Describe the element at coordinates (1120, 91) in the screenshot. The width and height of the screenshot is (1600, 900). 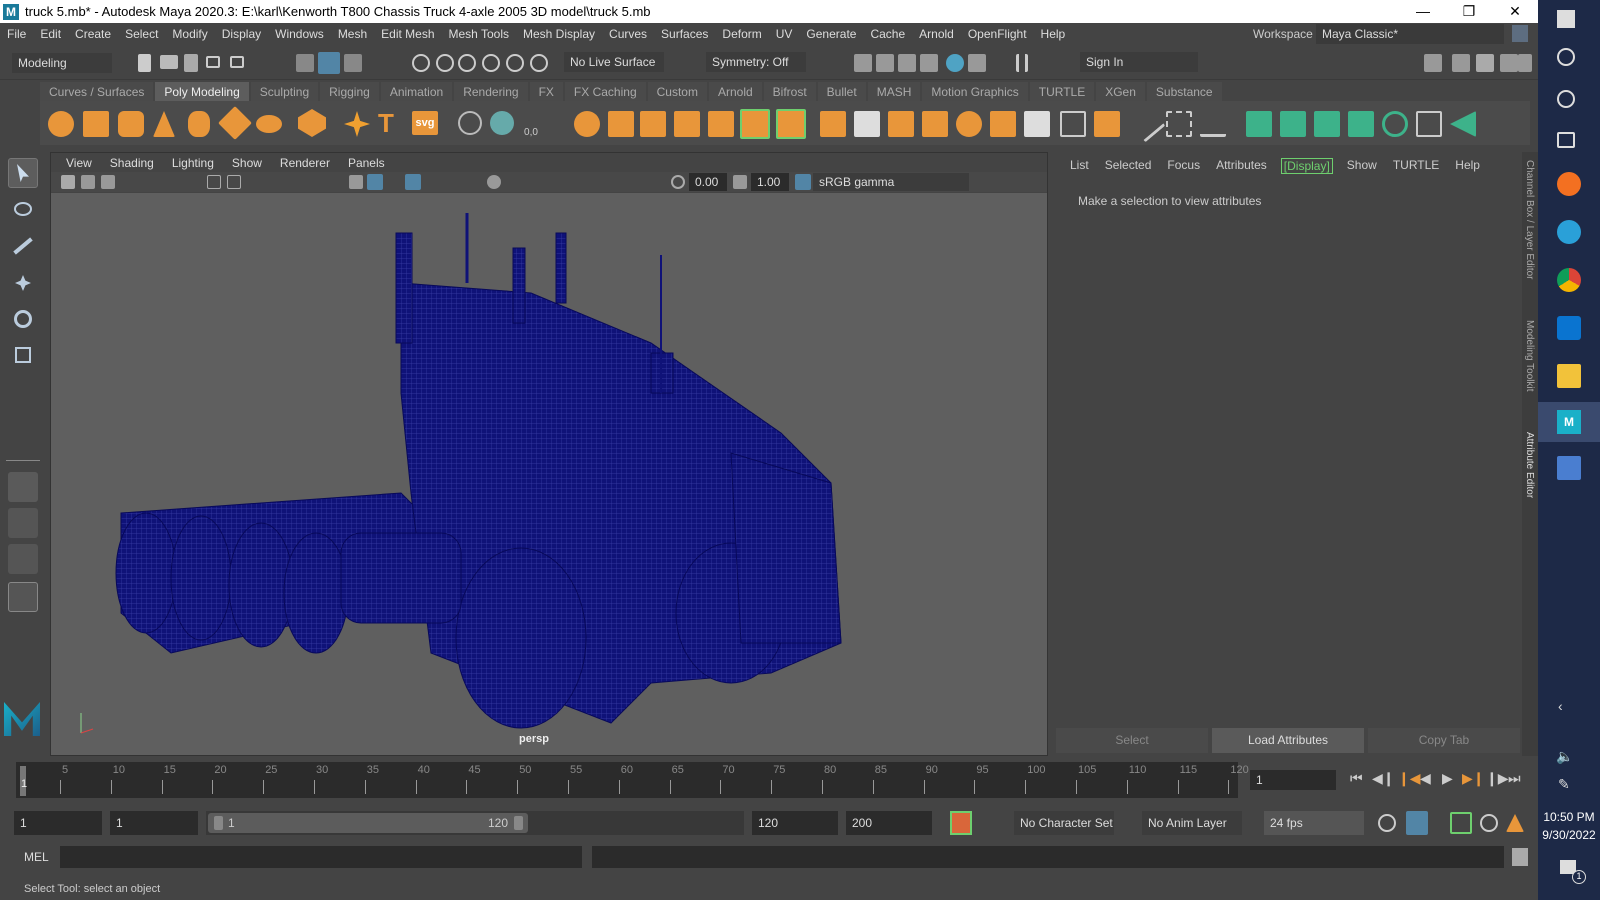
I see `tab-xgen: XGen` at that location.